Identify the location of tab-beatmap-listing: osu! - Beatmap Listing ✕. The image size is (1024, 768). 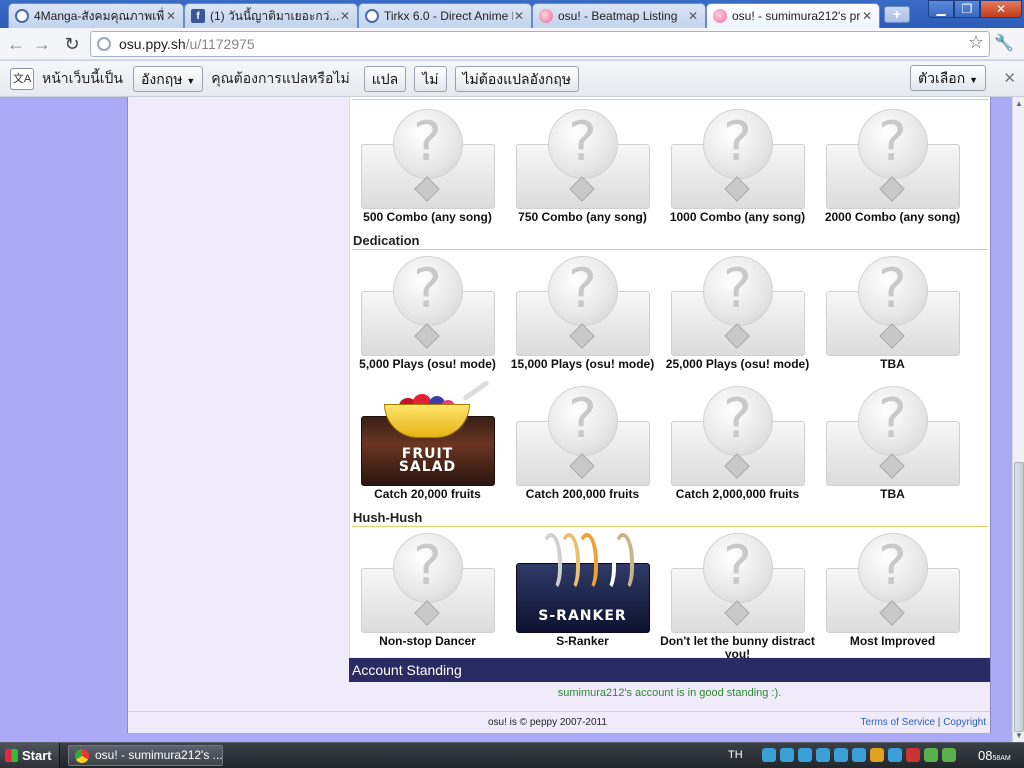
(619, 15).